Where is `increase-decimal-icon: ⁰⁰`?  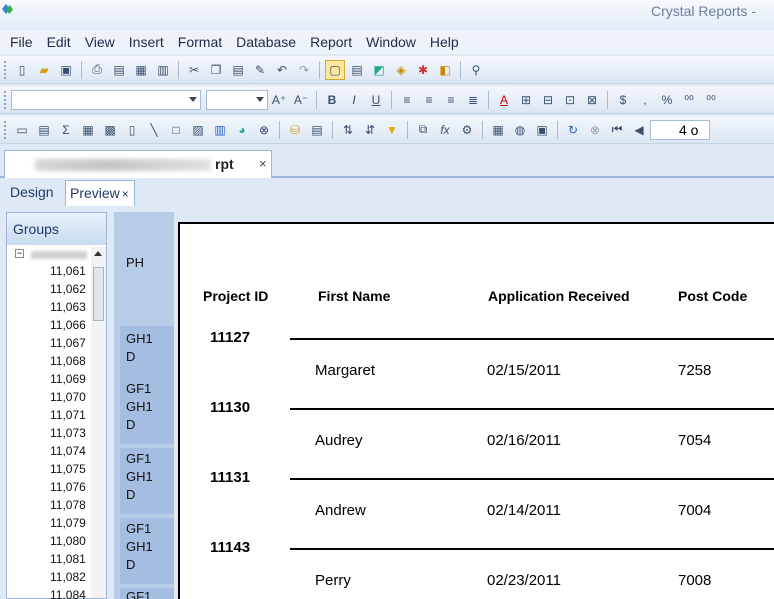
increase-decimal-icon: ⁰⁰ is located at coordinates (689, 100).